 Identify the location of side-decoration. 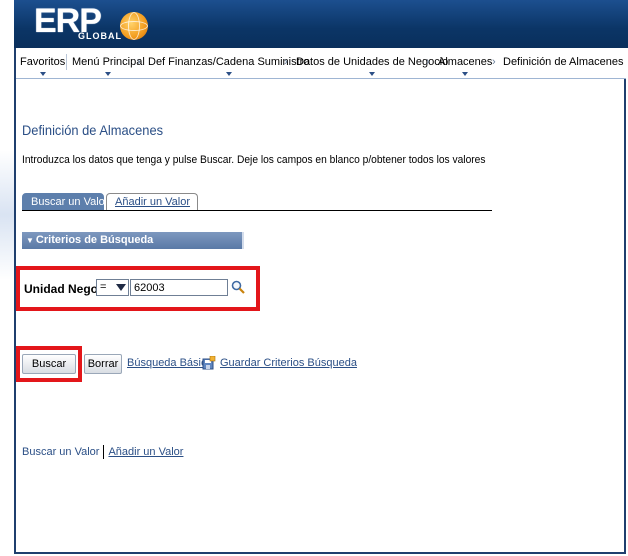
(7, 215).